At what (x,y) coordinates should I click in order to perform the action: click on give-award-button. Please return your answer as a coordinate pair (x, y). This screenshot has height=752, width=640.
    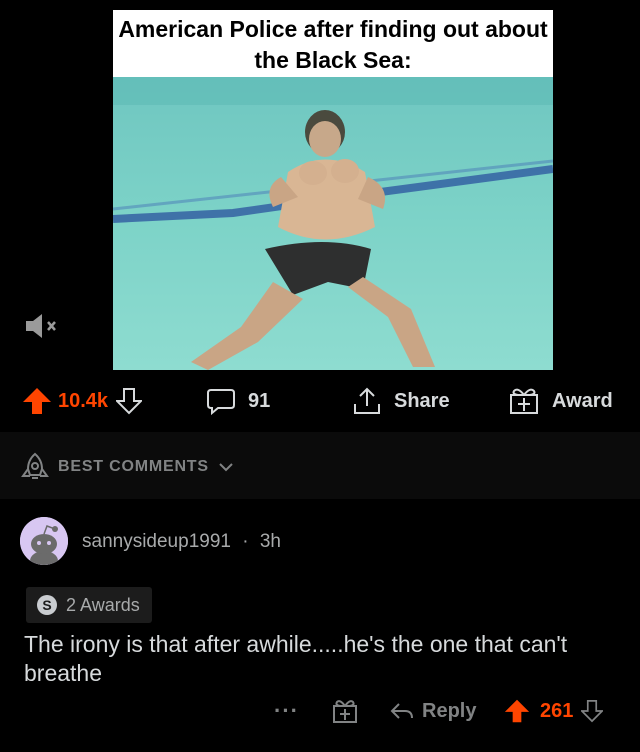
    Looking at the image, I should click on (345, 711).